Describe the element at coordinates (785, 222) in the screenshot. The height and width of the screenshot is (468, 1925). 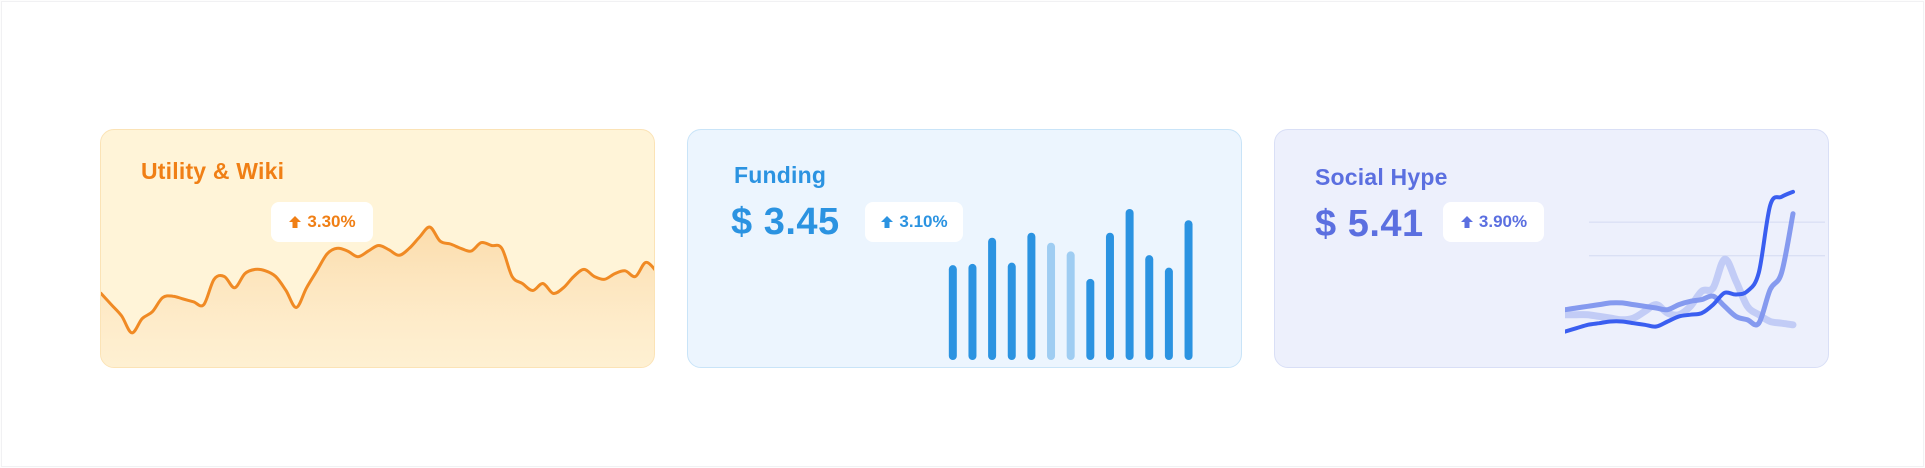
I see `card-value: $ 3.45` at that location.